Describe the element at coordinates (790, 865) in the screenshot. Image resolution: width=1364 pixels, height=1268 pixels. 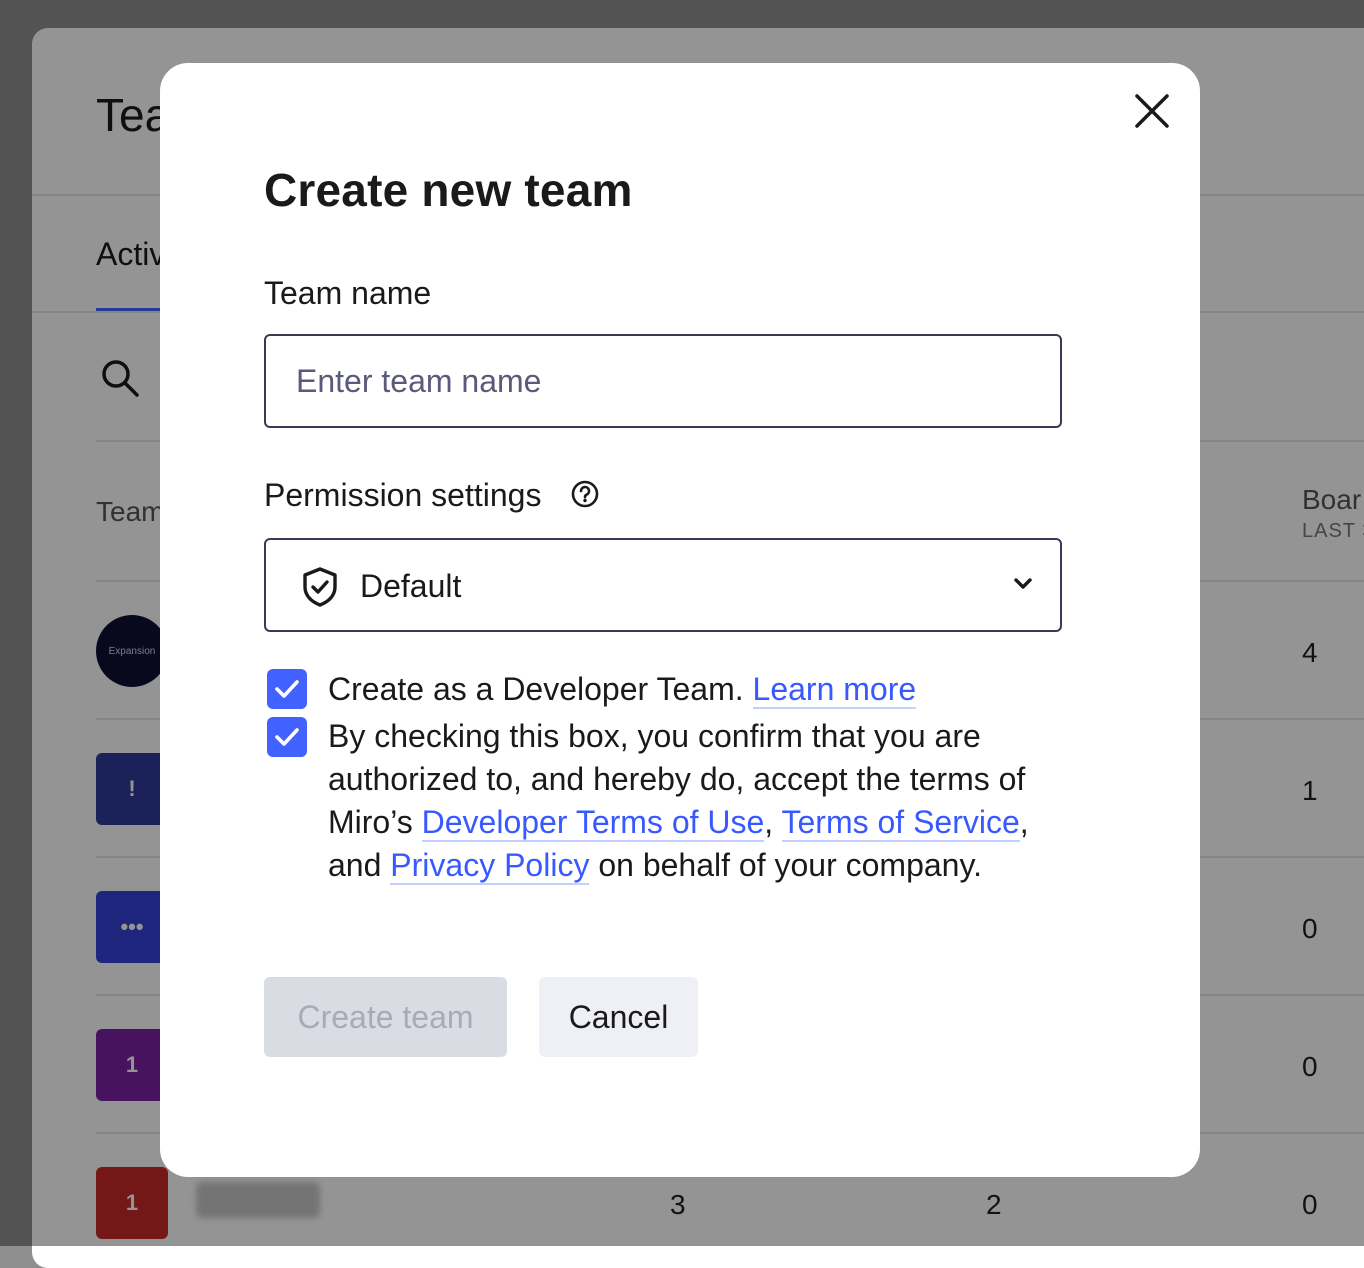
I see `terms-text-end: on behalf of your company.` at that location.